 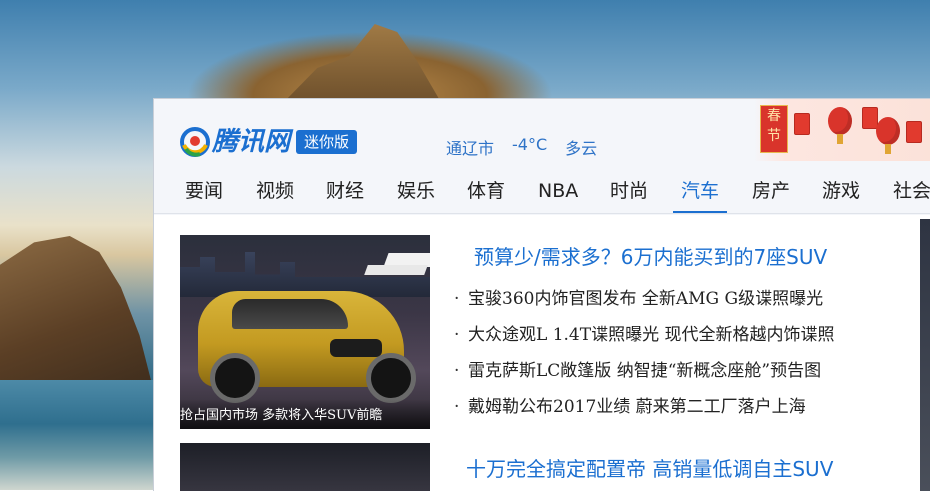 I want to click on weather-info: 通辽市 -4°C 多云, so click(x=521, y=147).